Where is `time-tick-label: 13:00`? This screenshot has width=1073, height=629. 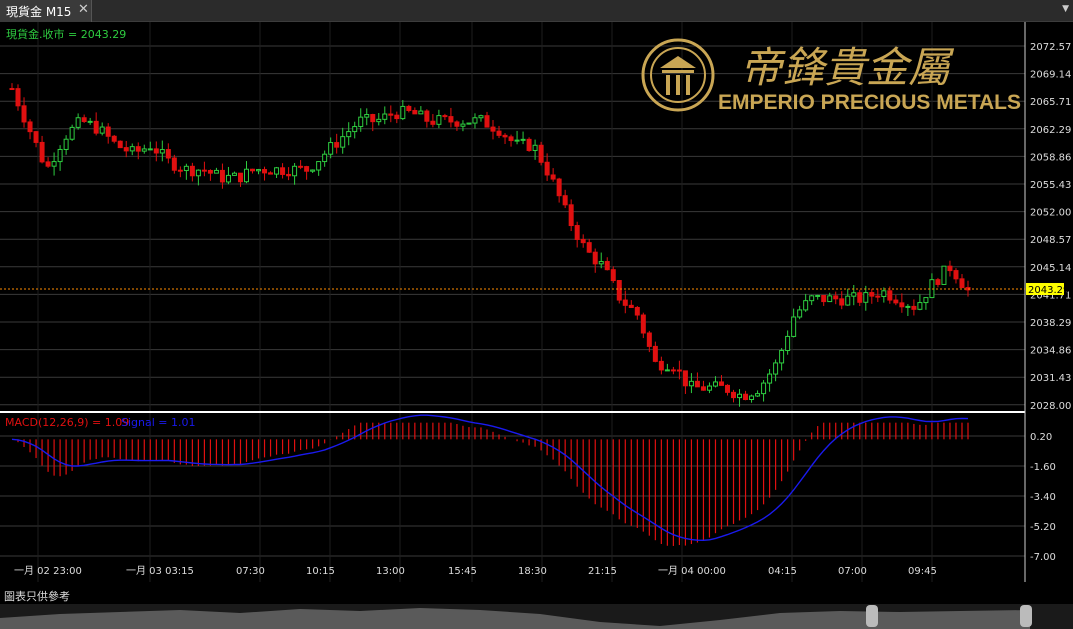
time-tick-label: 13:00 is located at coordinates (390, 571).